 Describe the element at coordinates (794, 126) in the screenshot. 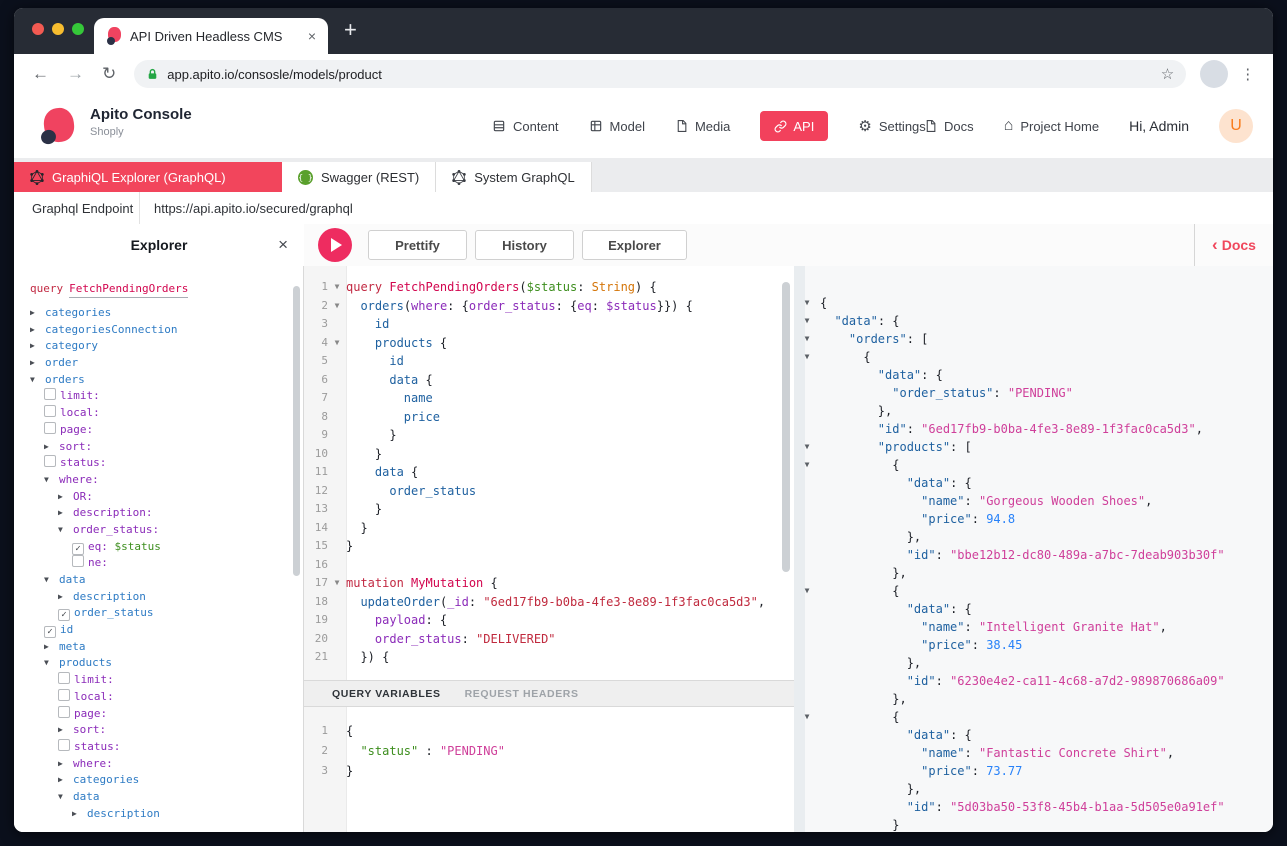

I see `nav-item-api-active: API` at that location.